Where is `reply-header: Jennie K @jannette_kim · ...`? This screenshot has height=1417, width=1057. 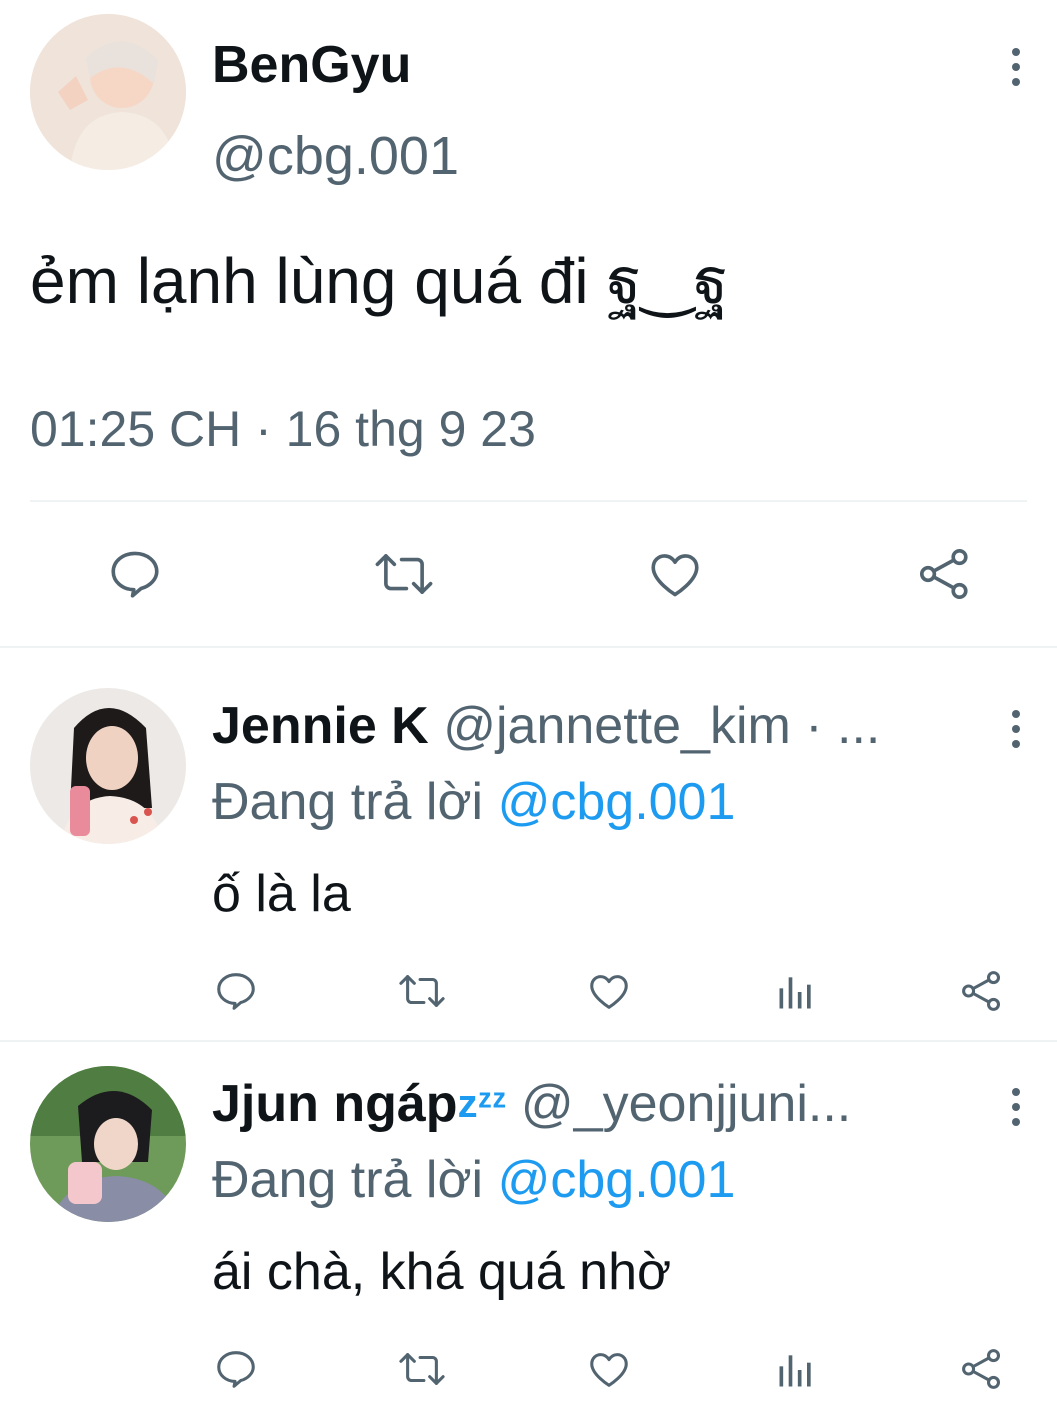 reply-header: Jennie K @jannette_kim · ... is located at coordinates (597, 726).